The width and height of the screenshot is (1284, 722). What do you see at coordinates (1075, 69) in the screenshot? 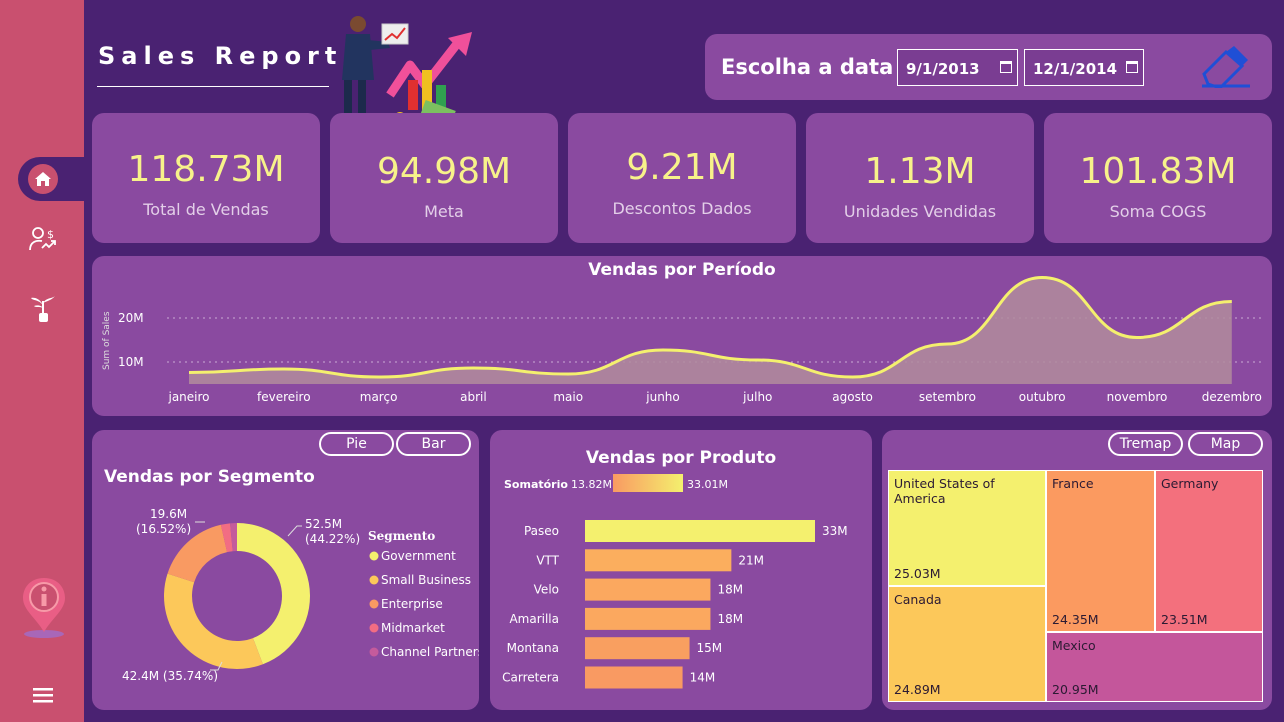
I see `end-date-value: 12/1/2014` at bounding box center [1075, 69].